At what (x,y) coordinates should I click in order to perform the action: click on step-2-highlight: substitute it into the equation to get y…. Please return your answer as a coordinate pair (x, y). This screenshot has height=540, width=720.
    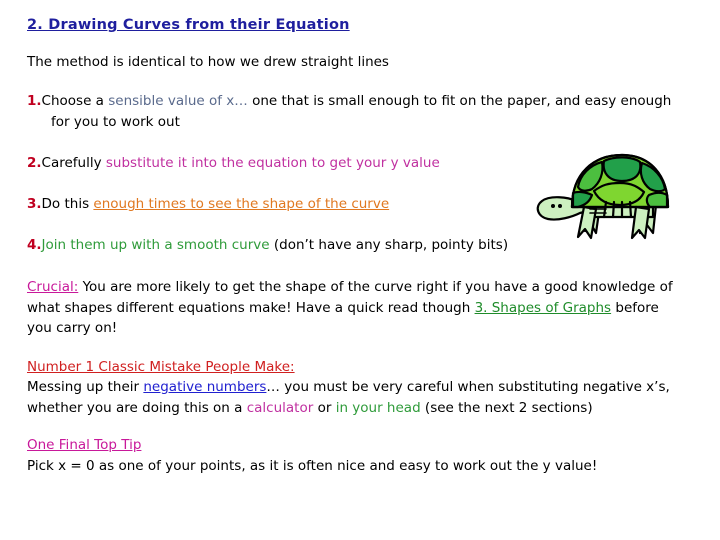
    Looking at the image, I should click on (272, 163).